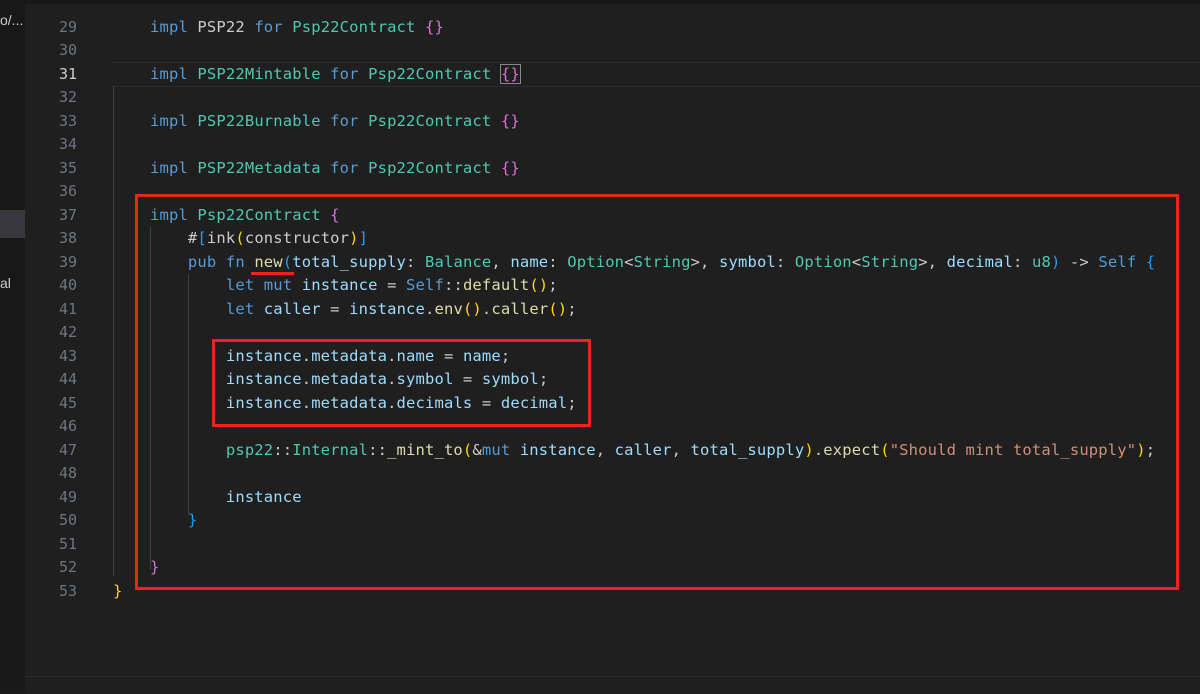 This screenshot has width=1200, height=694. Describe the element at coordinates (67, 590) in the screenshot. I see `line-number: 53` at that location.